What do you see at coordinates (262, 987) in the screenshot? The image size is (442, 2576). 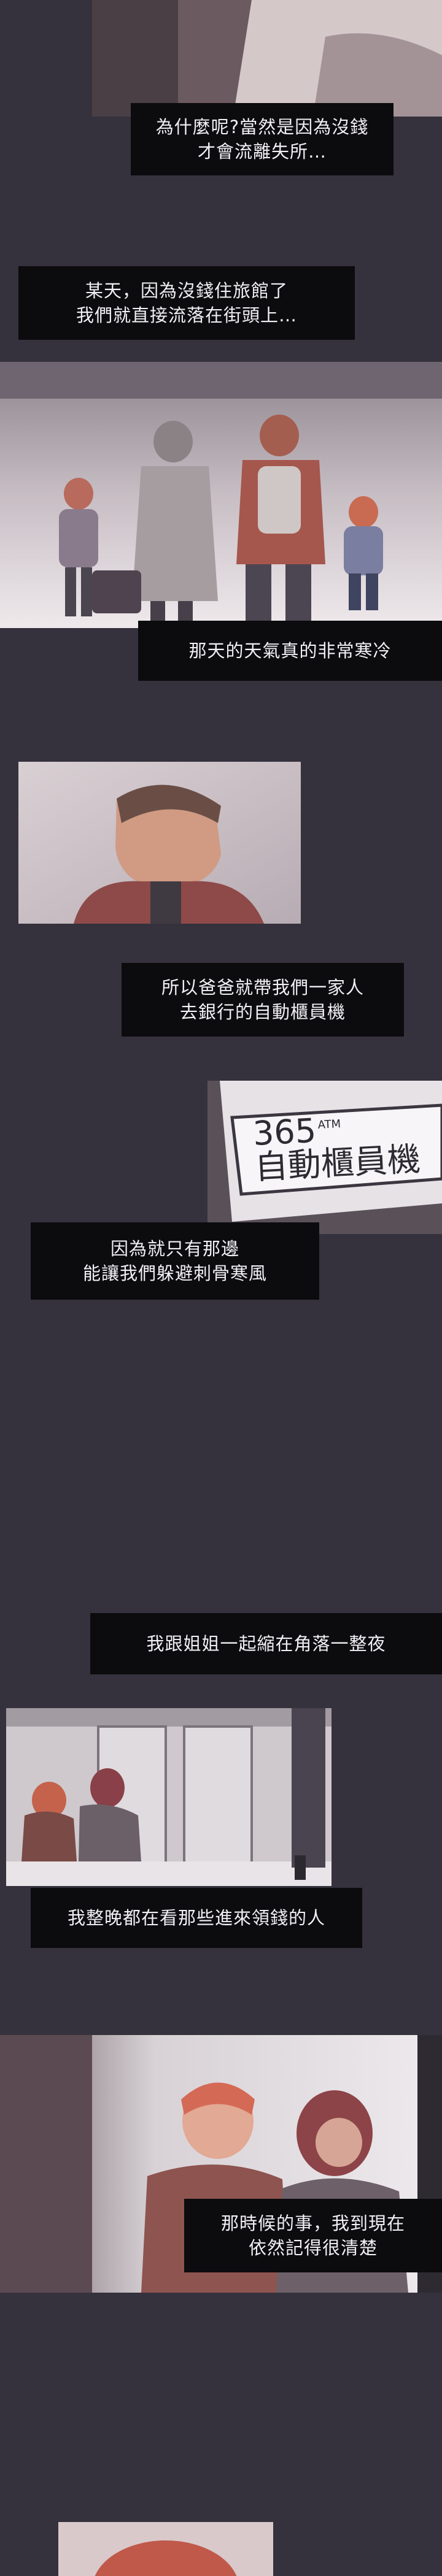 I see `caption-line: 所以爸爸就帶我們一家人` at bounding box center [262, 987].